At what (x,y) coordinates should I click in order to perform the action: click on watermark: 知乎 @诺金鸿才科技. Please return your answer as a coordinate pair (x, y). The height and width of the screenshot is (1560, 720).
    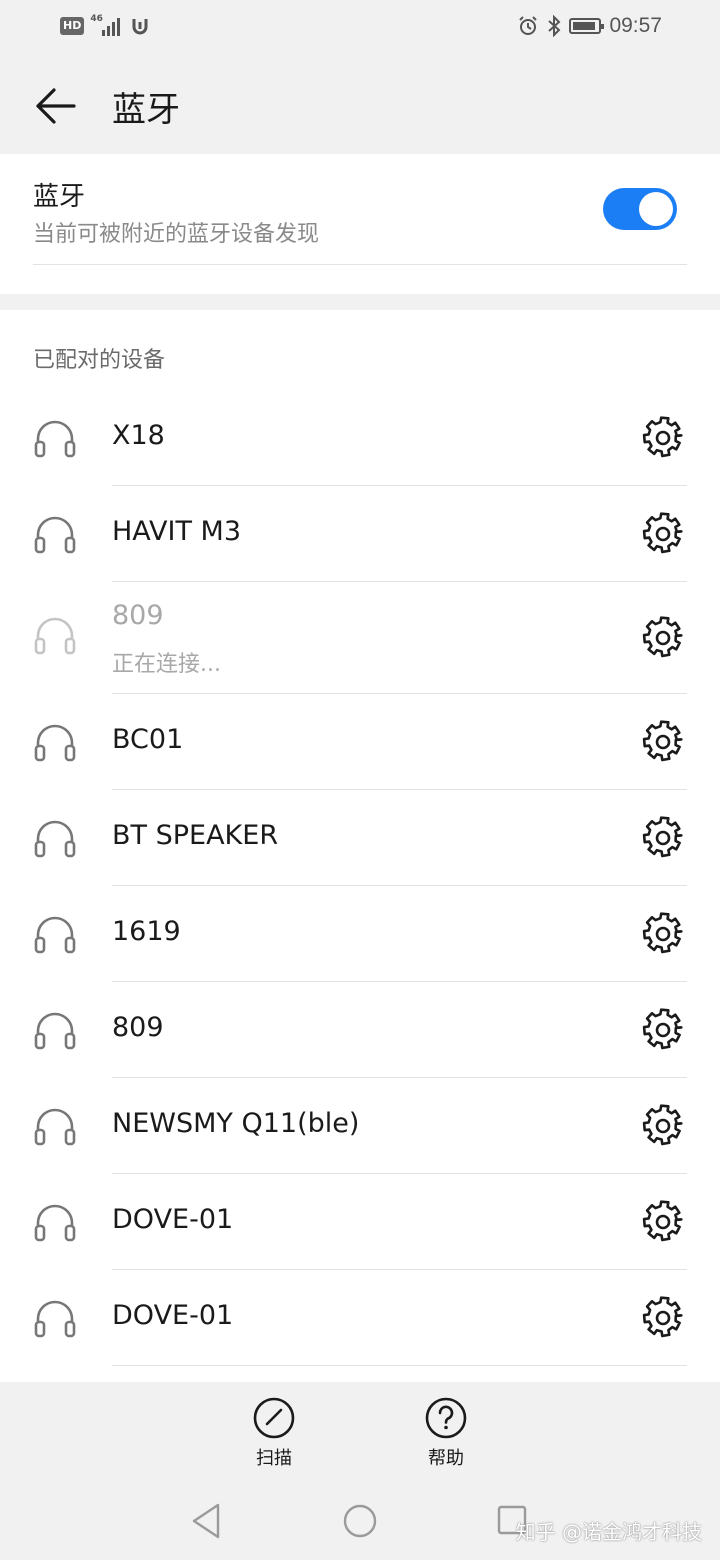
    Looking at the image, I should click on (608, 1532).